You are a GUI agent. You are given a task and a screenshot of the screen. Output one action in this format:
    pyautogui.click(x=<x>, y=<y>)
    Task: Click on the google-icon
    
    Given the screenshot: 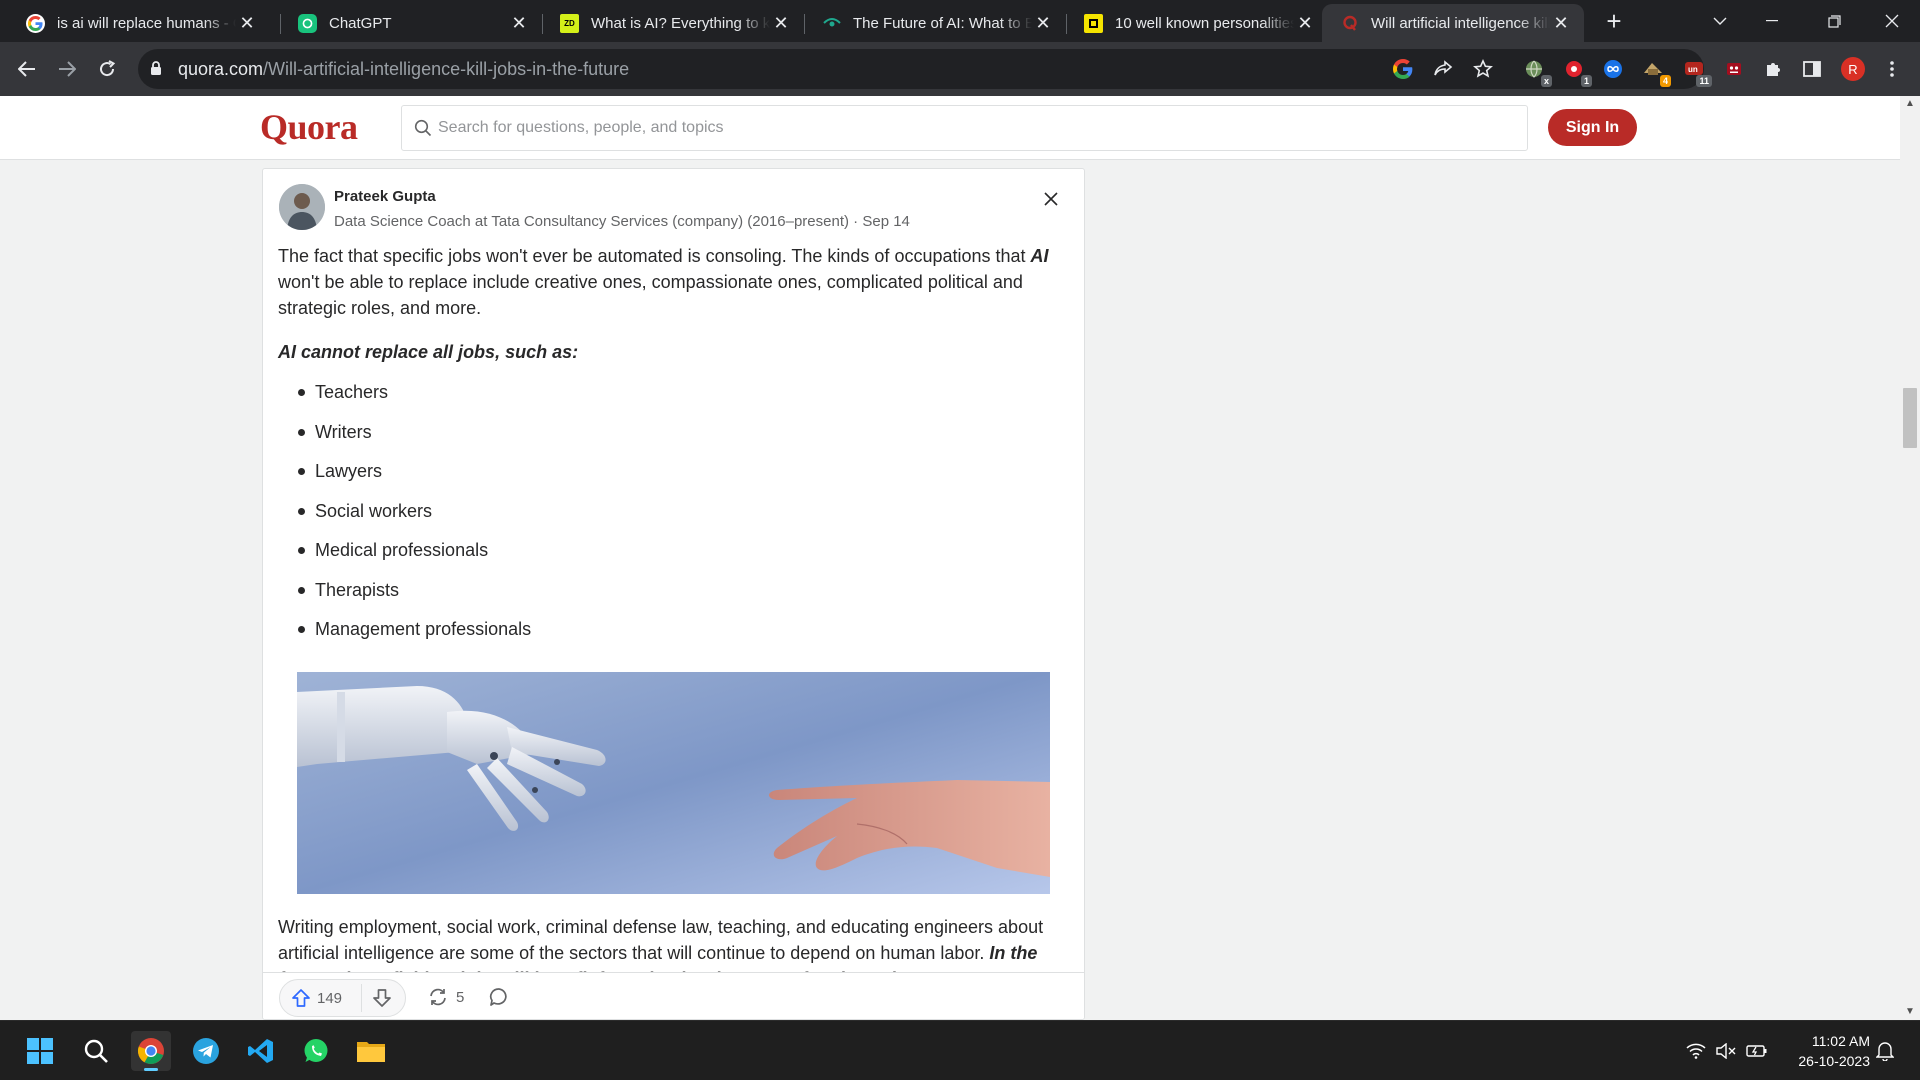 What is the action you would take?
    pyautogui.click(x=35, y=23)
    